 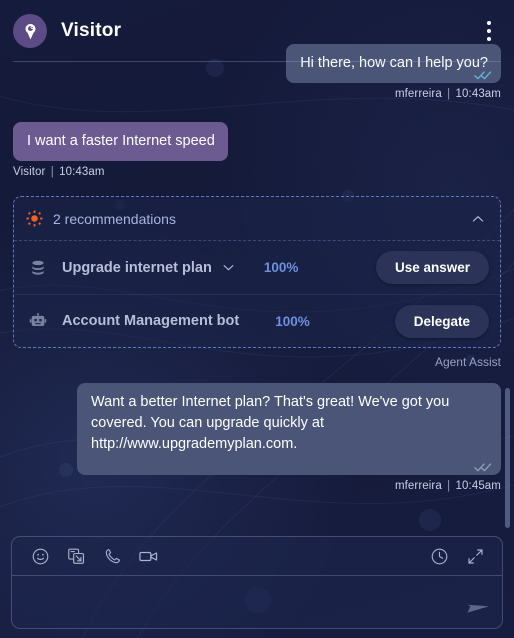 I want to click on message-composer, so click(x=257, y=582).